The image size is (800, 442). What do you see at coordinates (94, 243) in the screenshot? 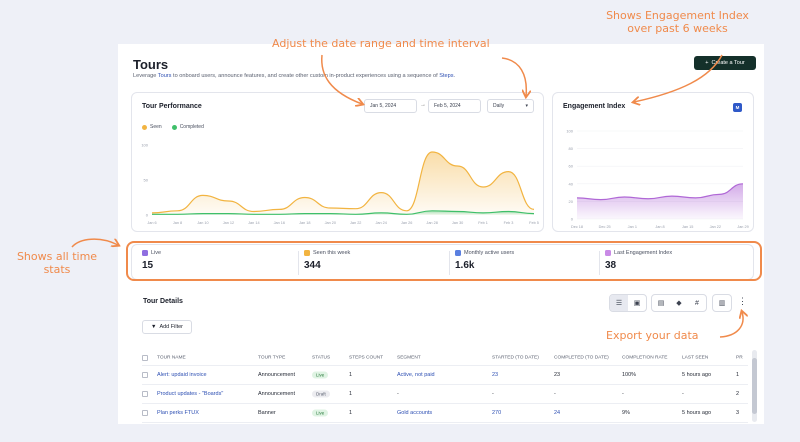
I see `arrow-to-stats` at bounding box center [94, 243].